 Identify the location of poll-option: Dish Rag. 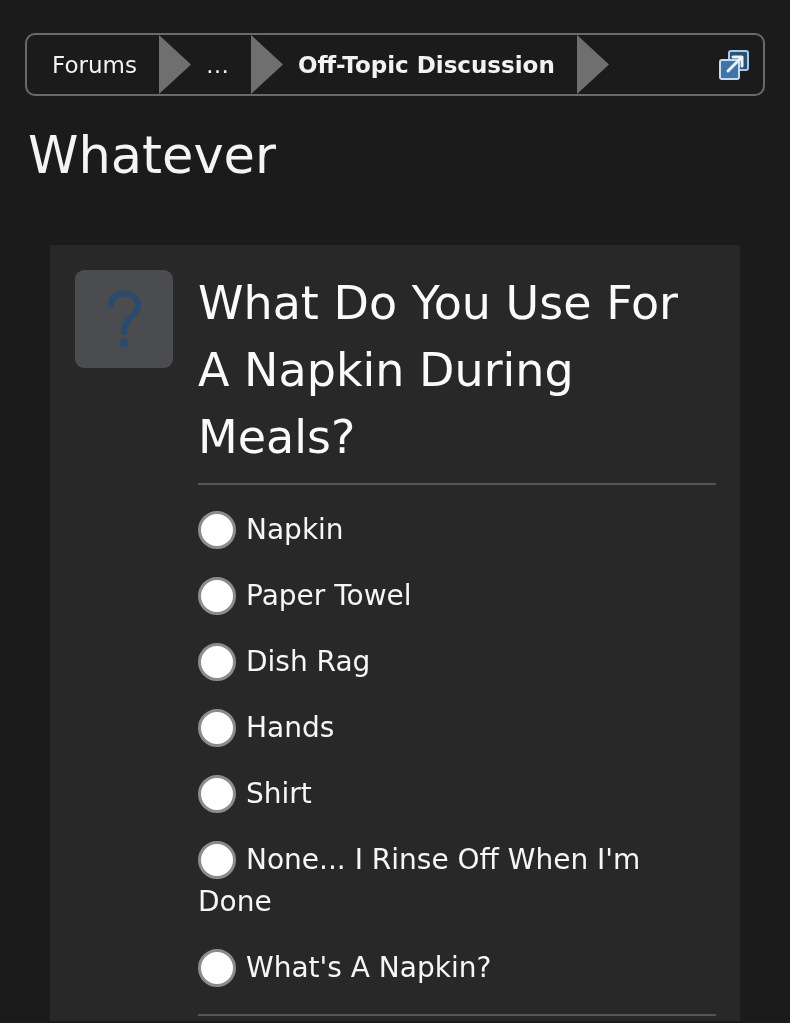
(284, 662).